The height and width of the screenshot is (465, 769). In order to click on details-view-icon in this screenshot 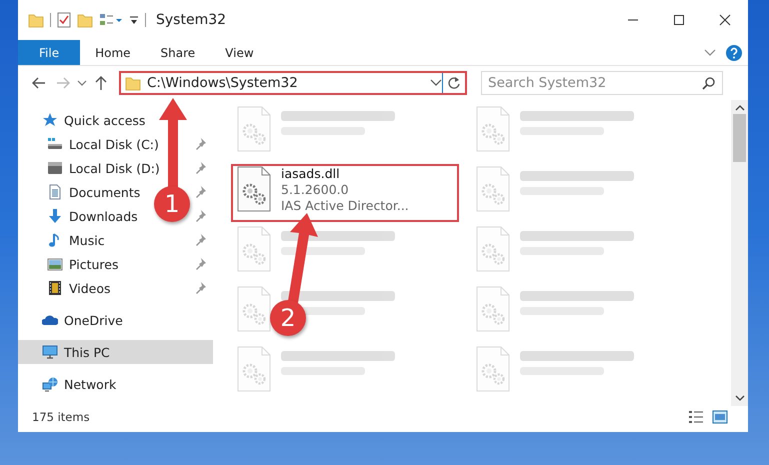, I will do `click(696, 417)`.